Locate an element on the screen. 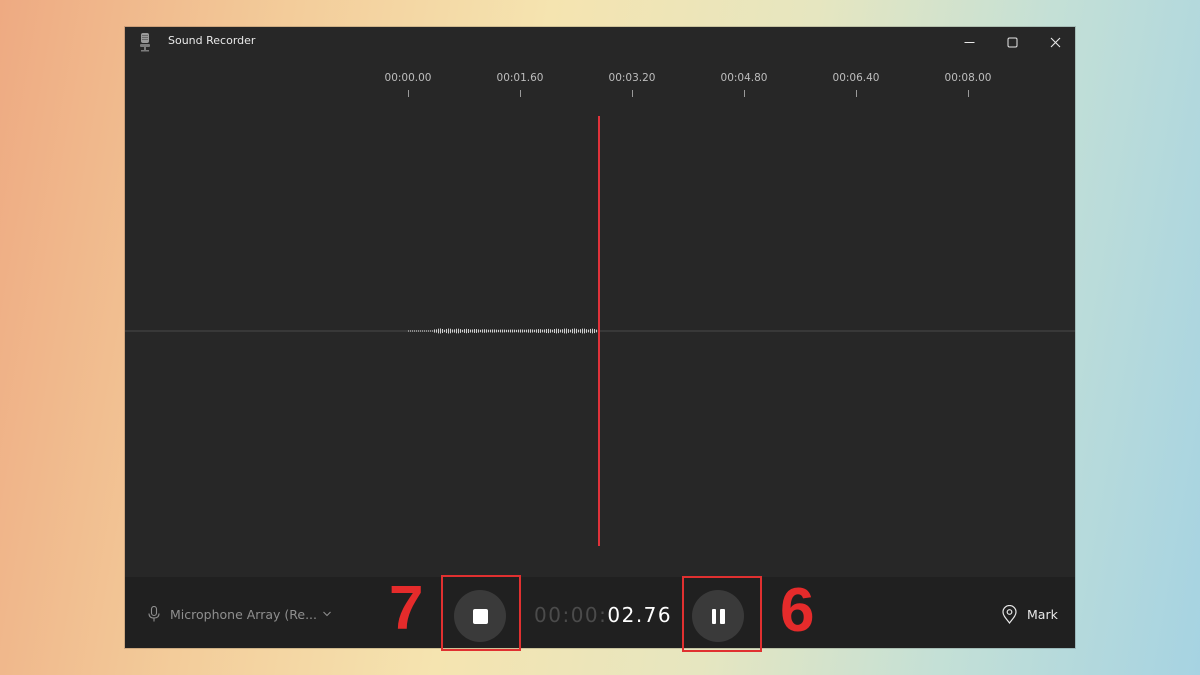 This screenshot has height=675, width=1200. pause-button-highlight is located at coordinates (722, 614).